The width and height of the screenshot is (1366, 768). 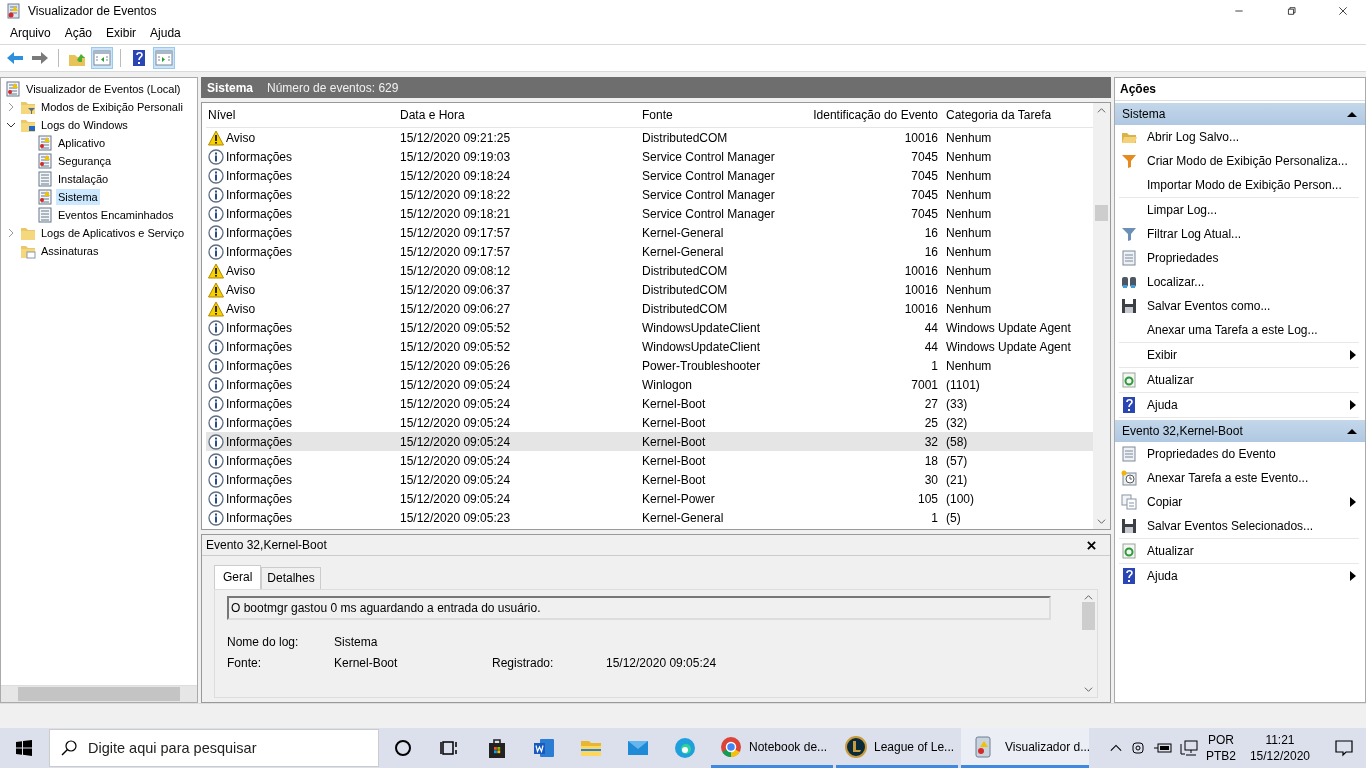 I want to click on clock: 11:21 15/12/2020, so click(x=1279, y=748).